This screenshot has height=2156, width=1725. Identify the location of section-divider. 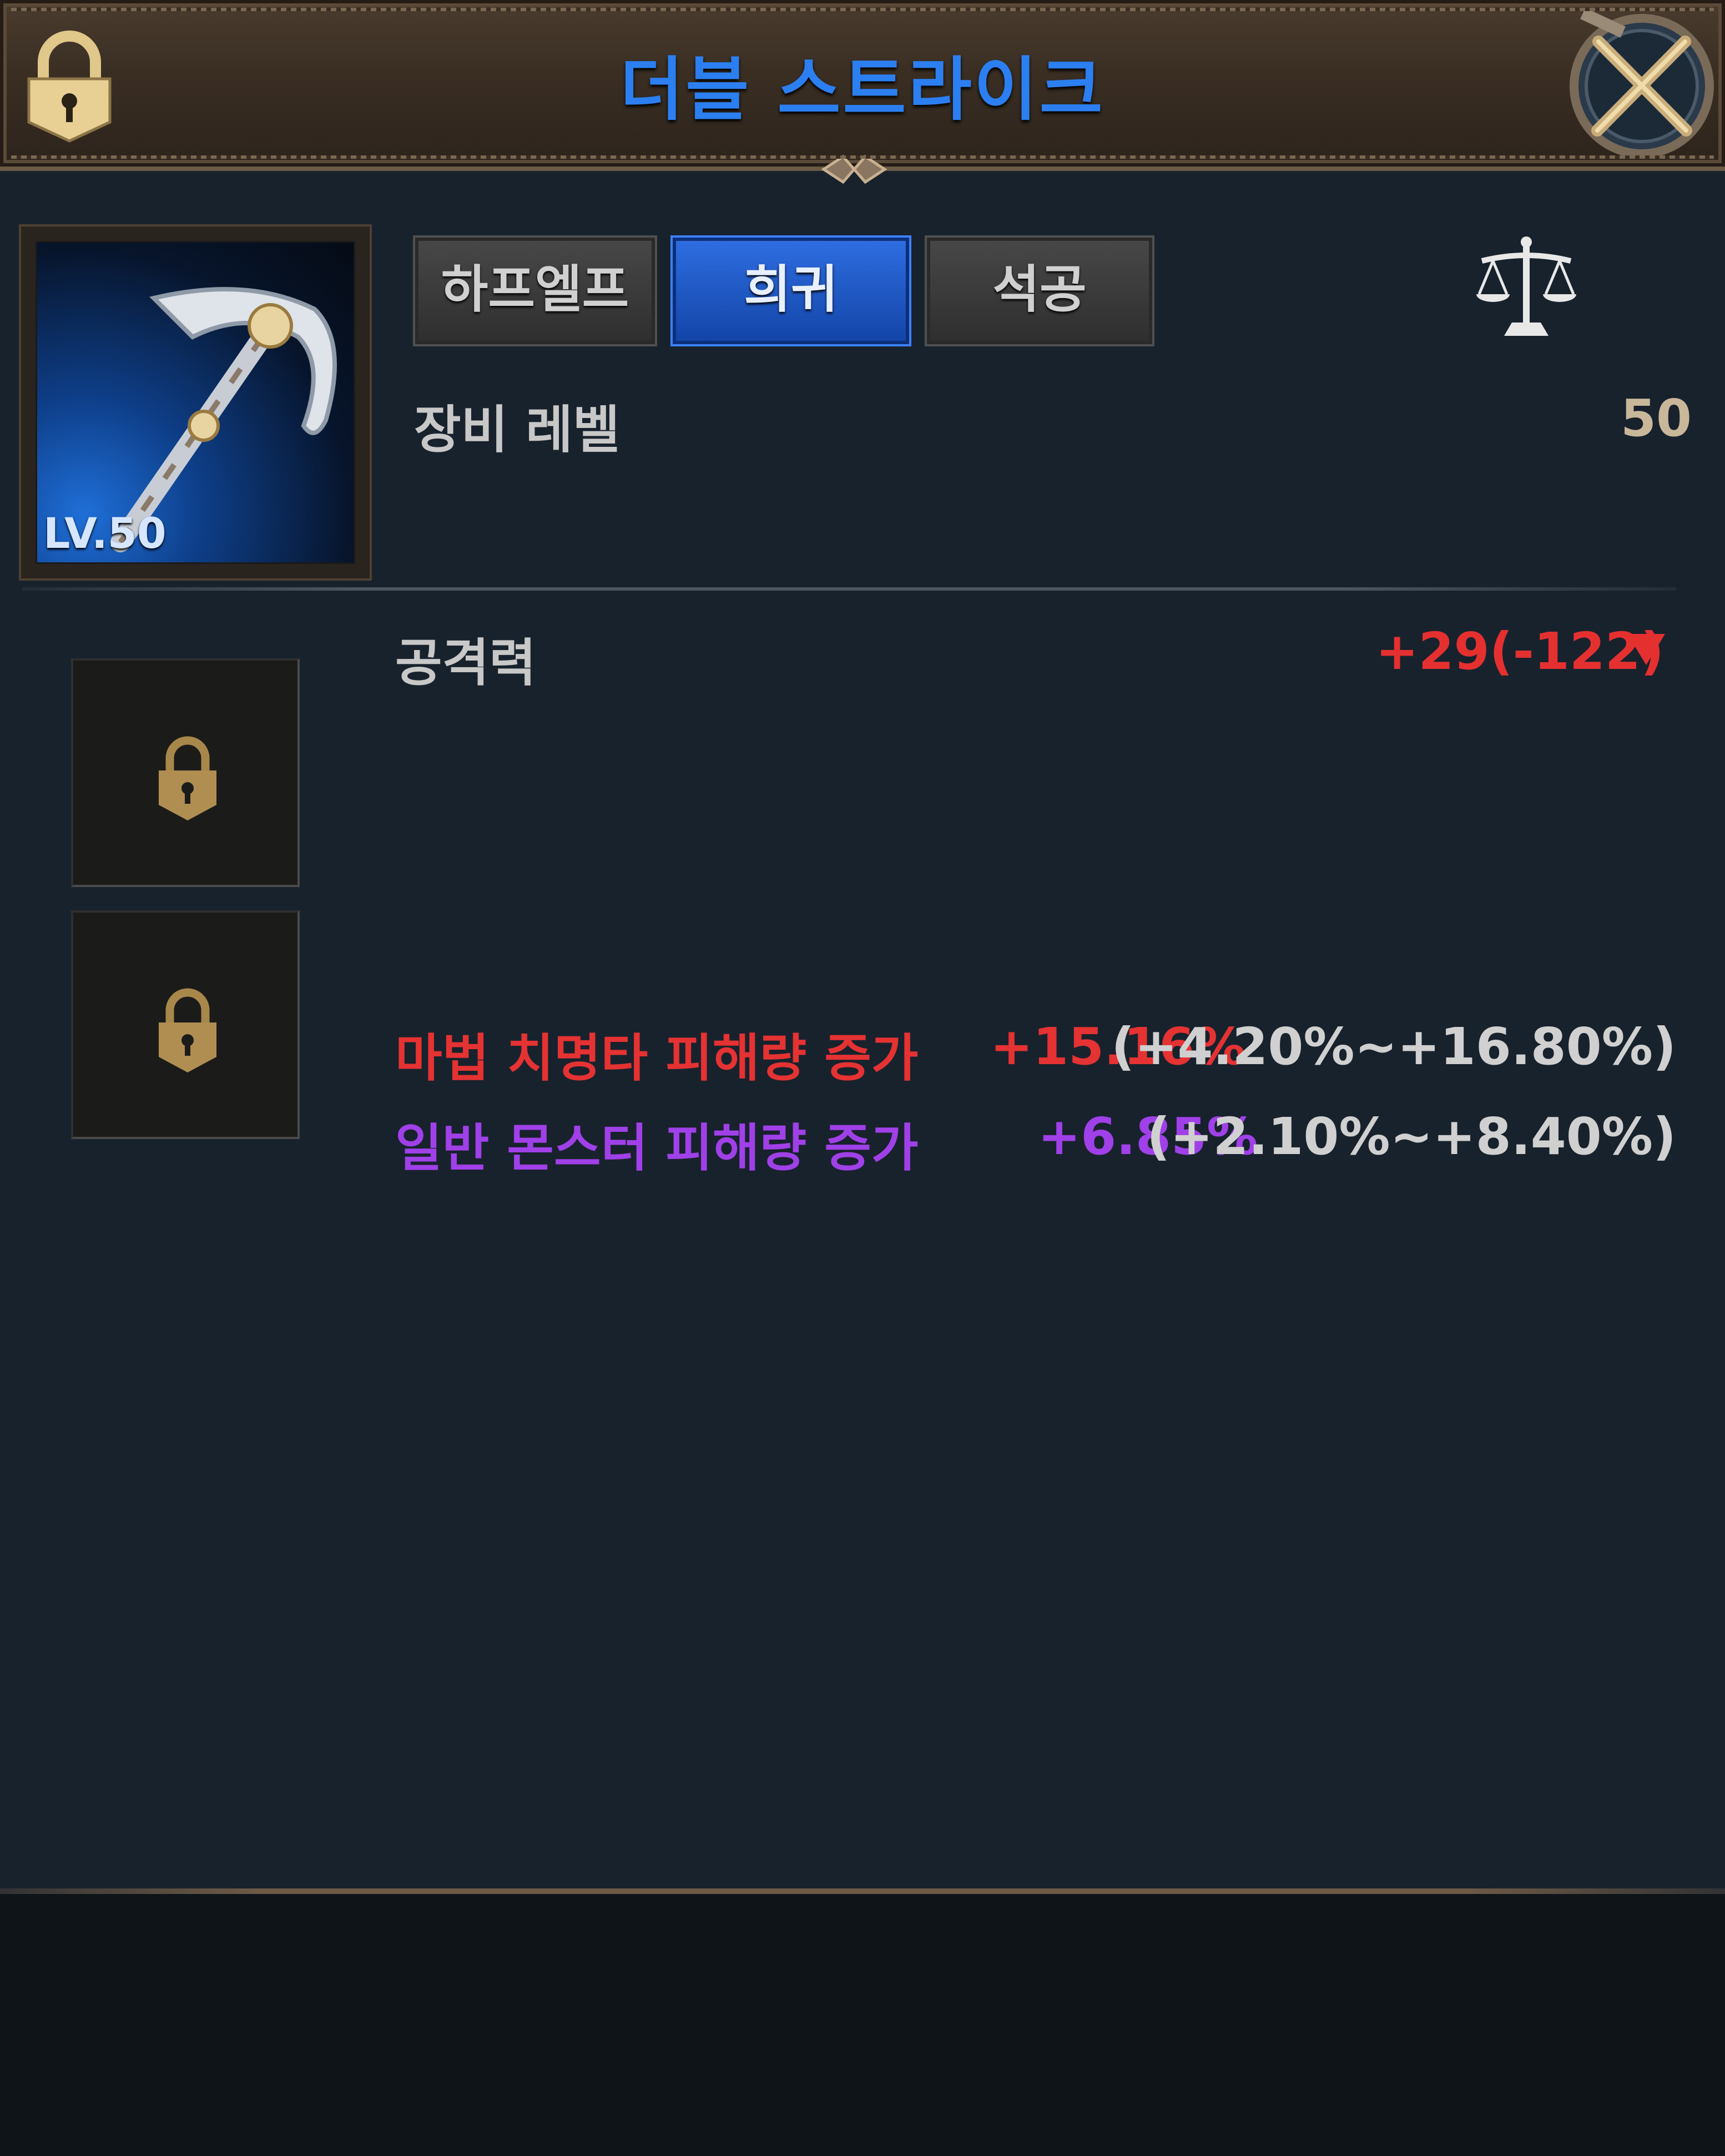
(849, 589).